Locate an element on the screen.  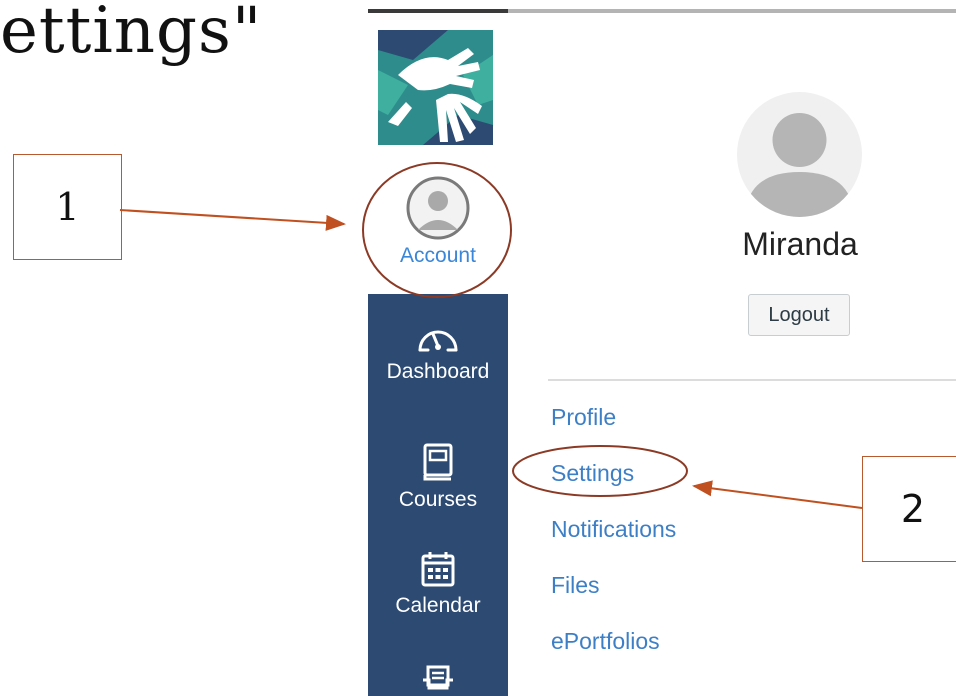
callout-1-arrow is located at coordinates (232, 220).